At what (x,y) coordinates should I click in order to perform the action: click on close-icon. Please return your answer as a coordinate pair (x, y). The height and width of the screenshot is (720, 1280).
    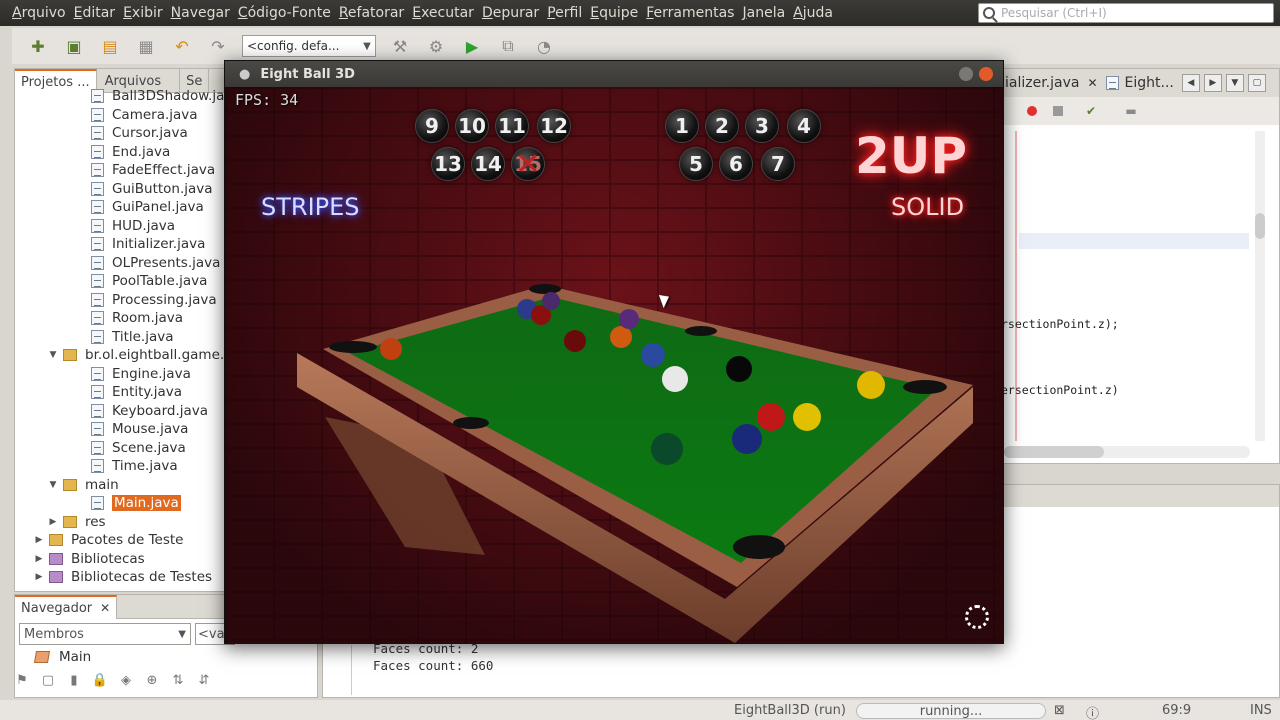
    Looking at the image, I should click on (986, 74).